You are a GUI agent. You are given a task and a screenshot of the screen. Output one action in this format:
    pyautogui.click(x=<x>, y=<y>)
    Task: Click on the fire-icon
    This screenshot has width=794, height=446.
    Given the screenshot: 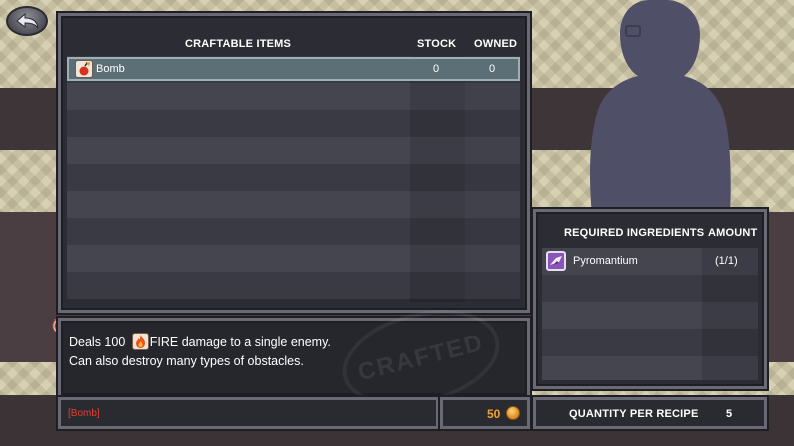 What is the action you would take?
    pyautogui.click(x=140, y=341)
    